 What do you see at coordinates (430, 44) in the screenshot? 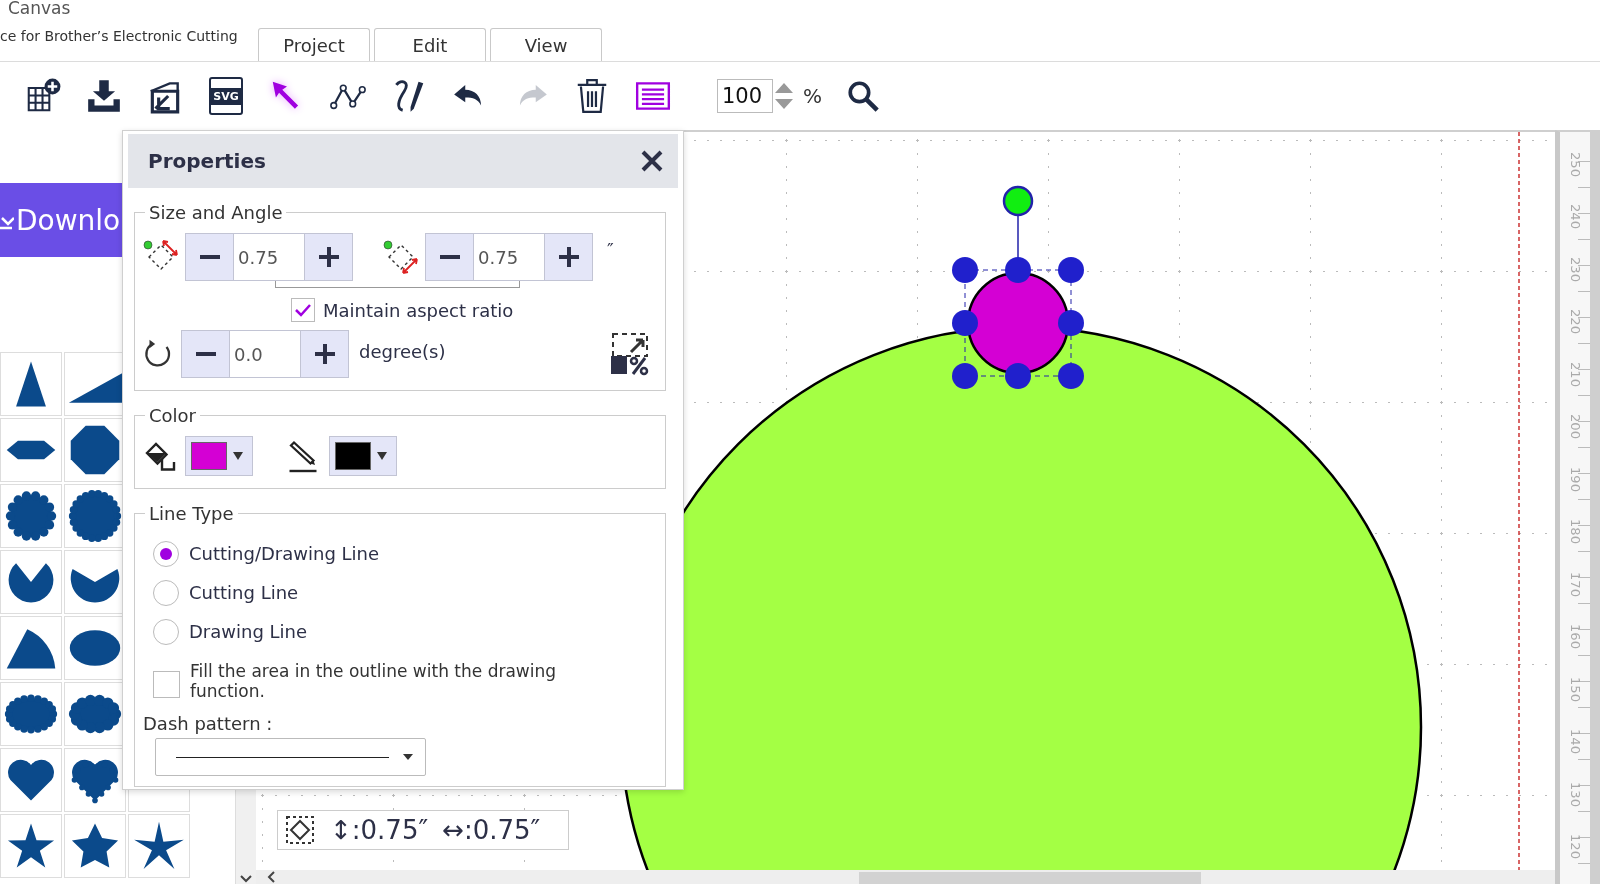
I see `menu-tab: Edit` at bounding box center [430, 44].